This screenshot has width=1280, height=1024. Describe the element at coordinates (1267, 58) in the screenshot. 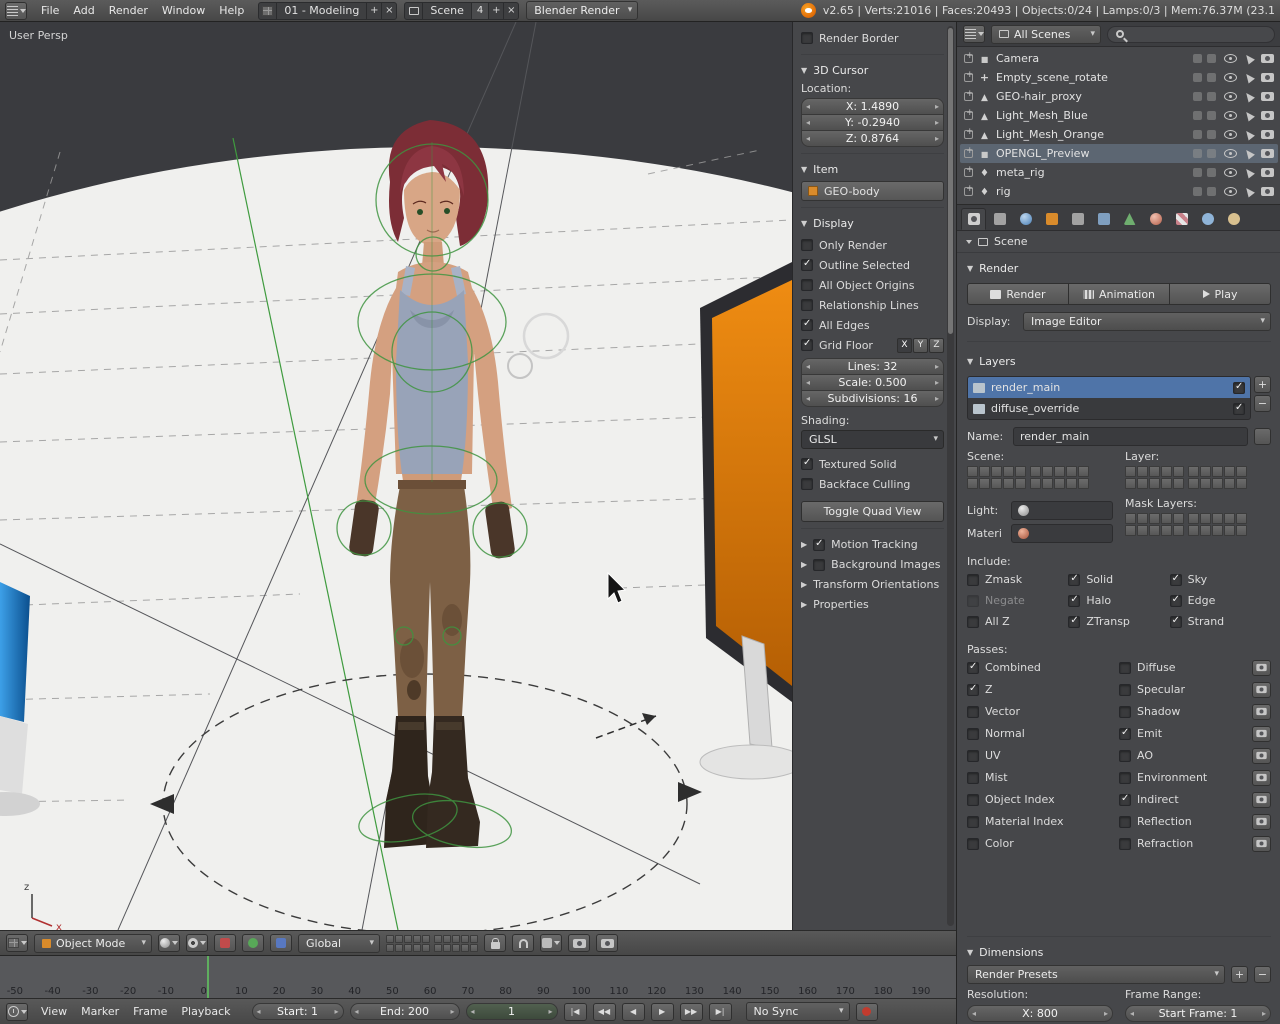

I see `renderable-camera-icon` at that location.